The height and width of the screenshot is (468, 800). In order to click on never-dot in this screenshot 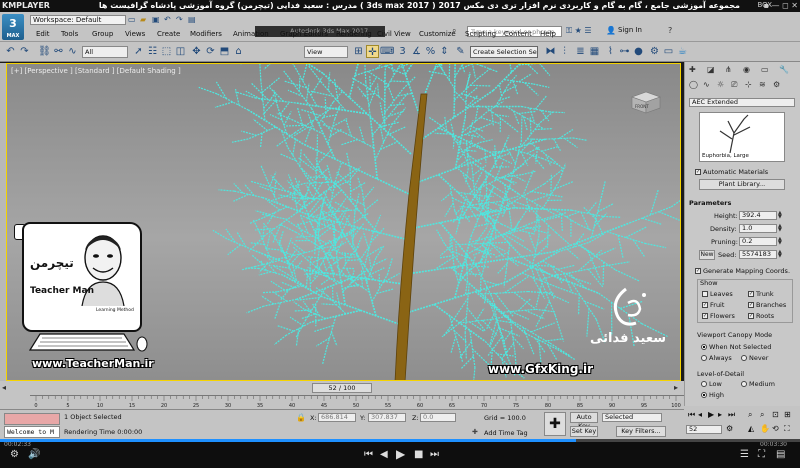, I will do `click(744, 358)`.